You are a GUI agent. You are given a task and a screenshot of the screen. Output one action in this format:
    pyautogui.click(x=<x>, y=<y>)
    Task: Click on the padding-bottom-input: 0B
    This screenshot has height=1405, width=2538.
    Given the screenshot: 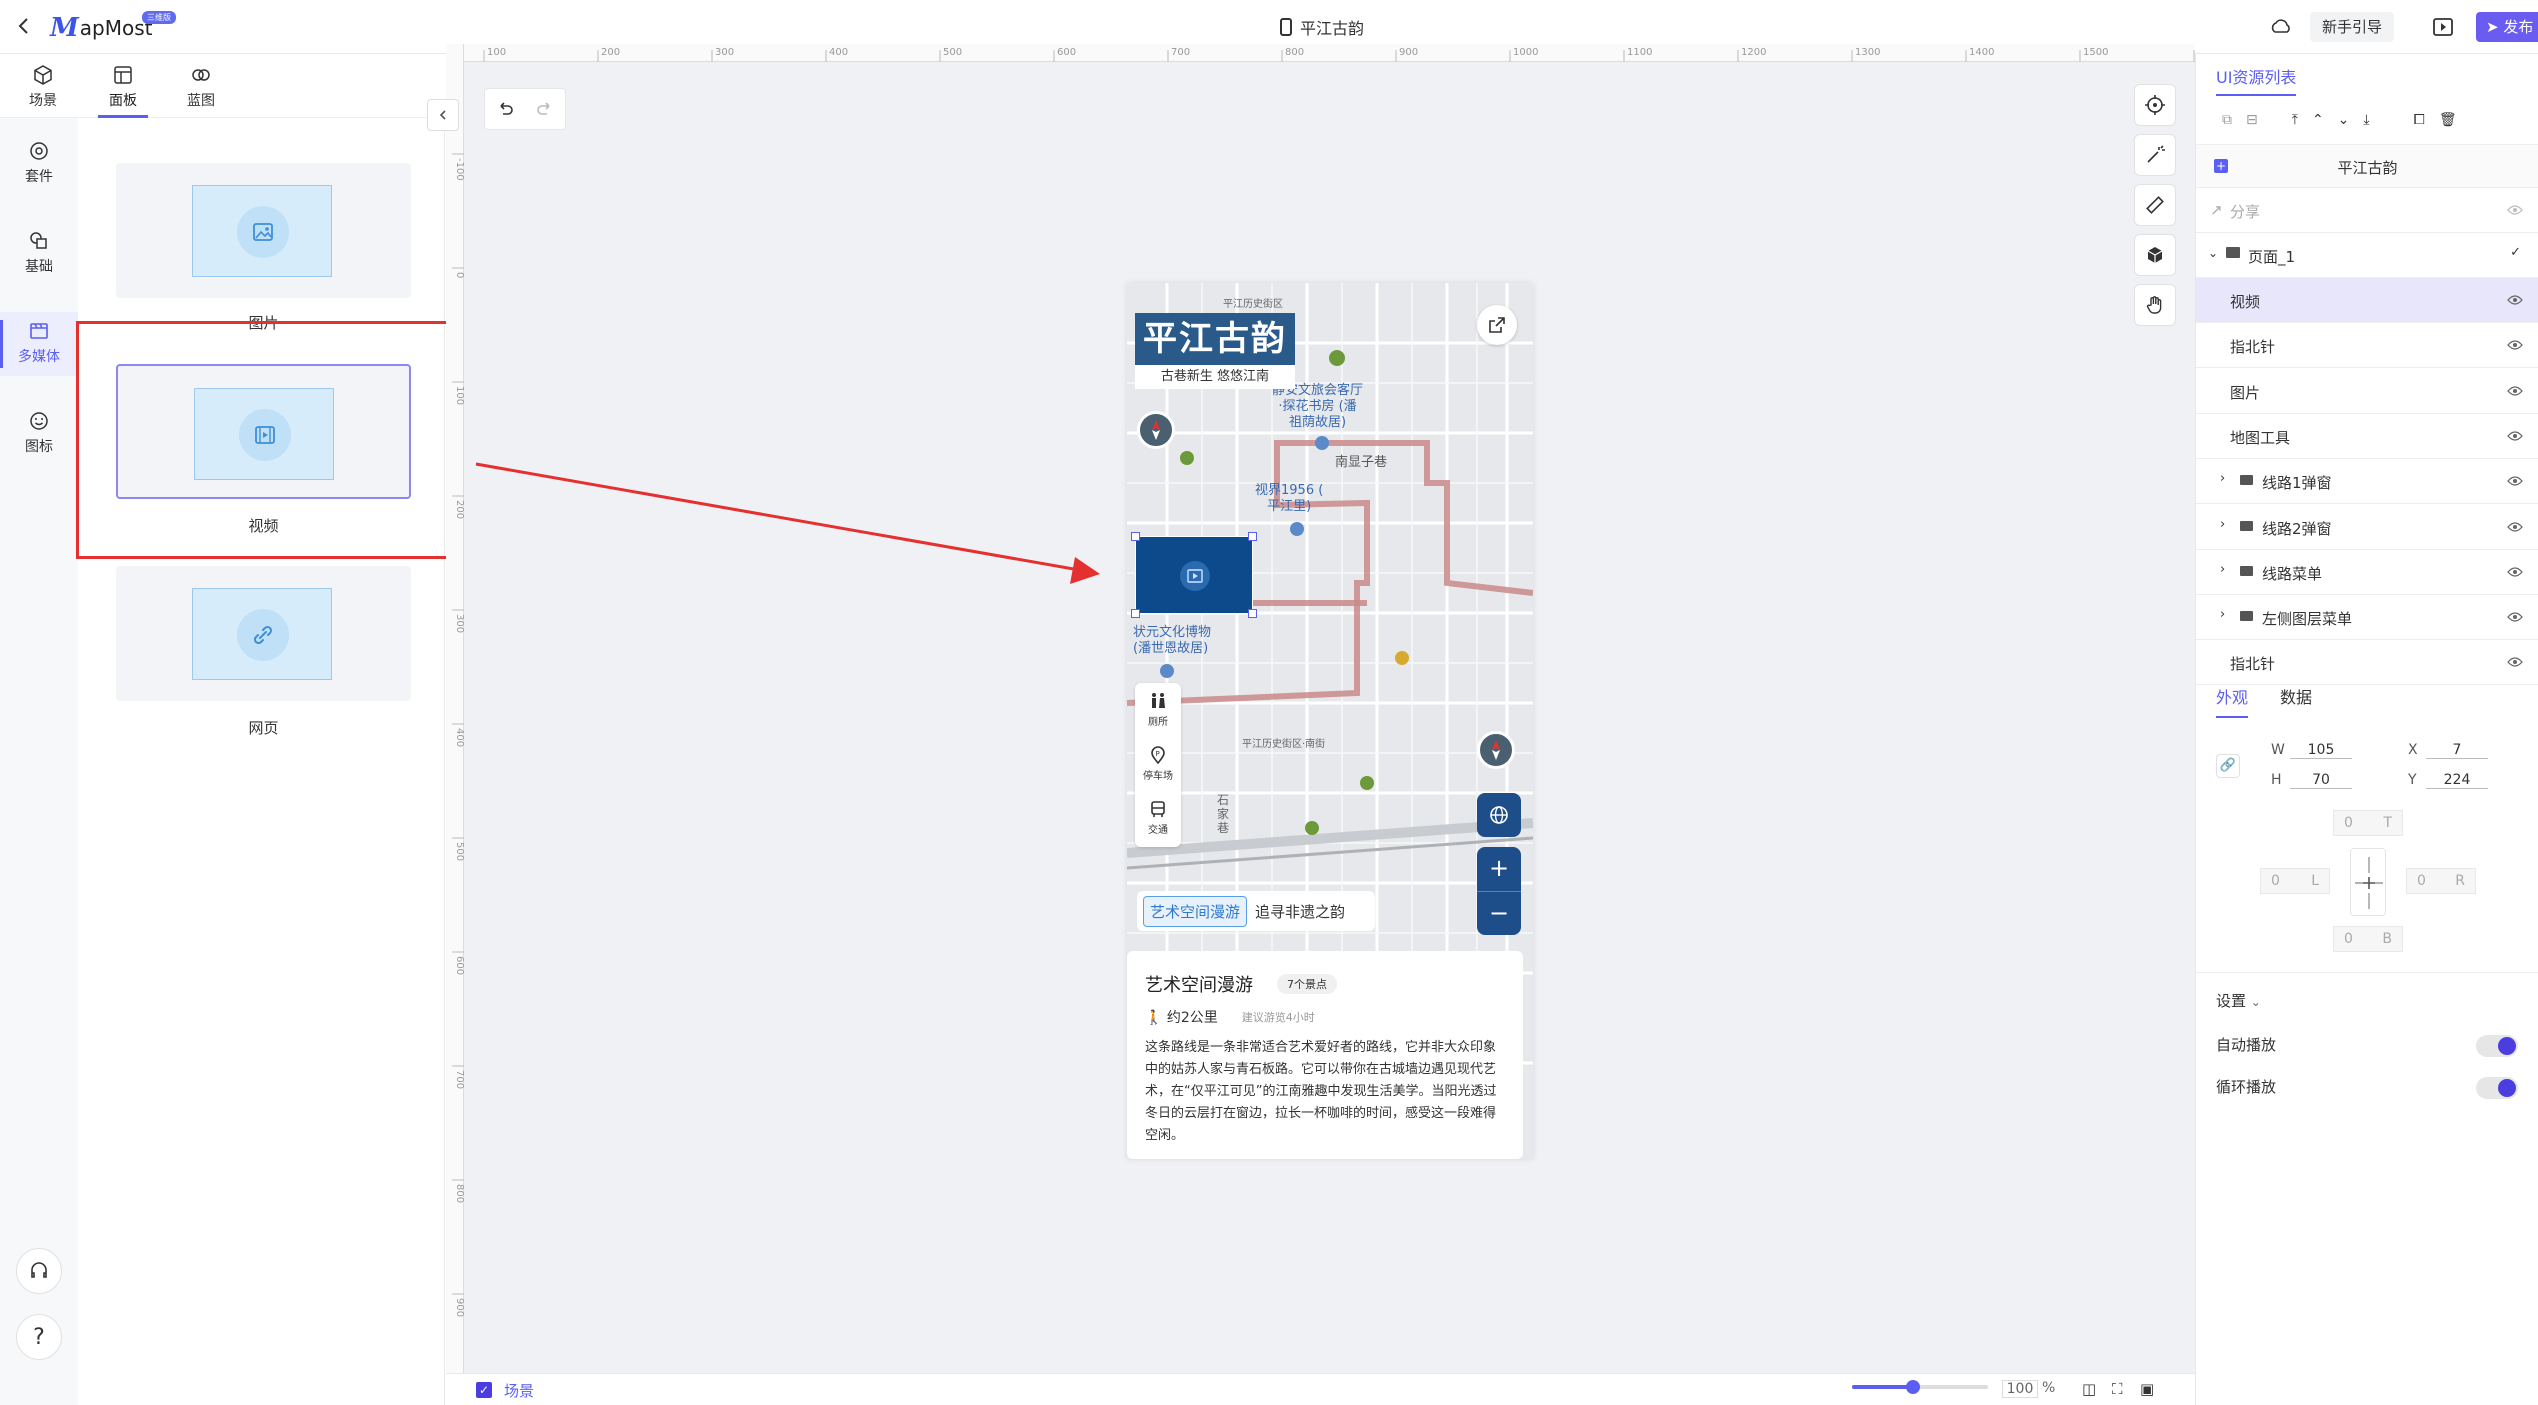 What is the action you would take?
    pyautogui.click(x=2368, y=939)
    